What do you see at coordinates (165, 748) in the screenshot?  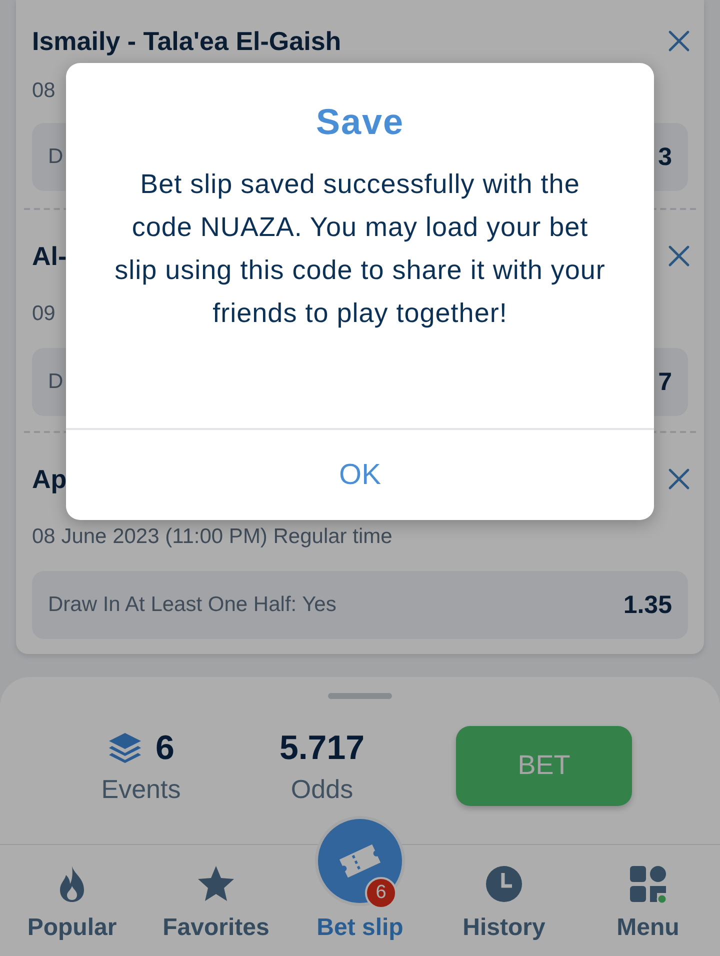 I see `events-count: 6` at bounding box center [165, 748].